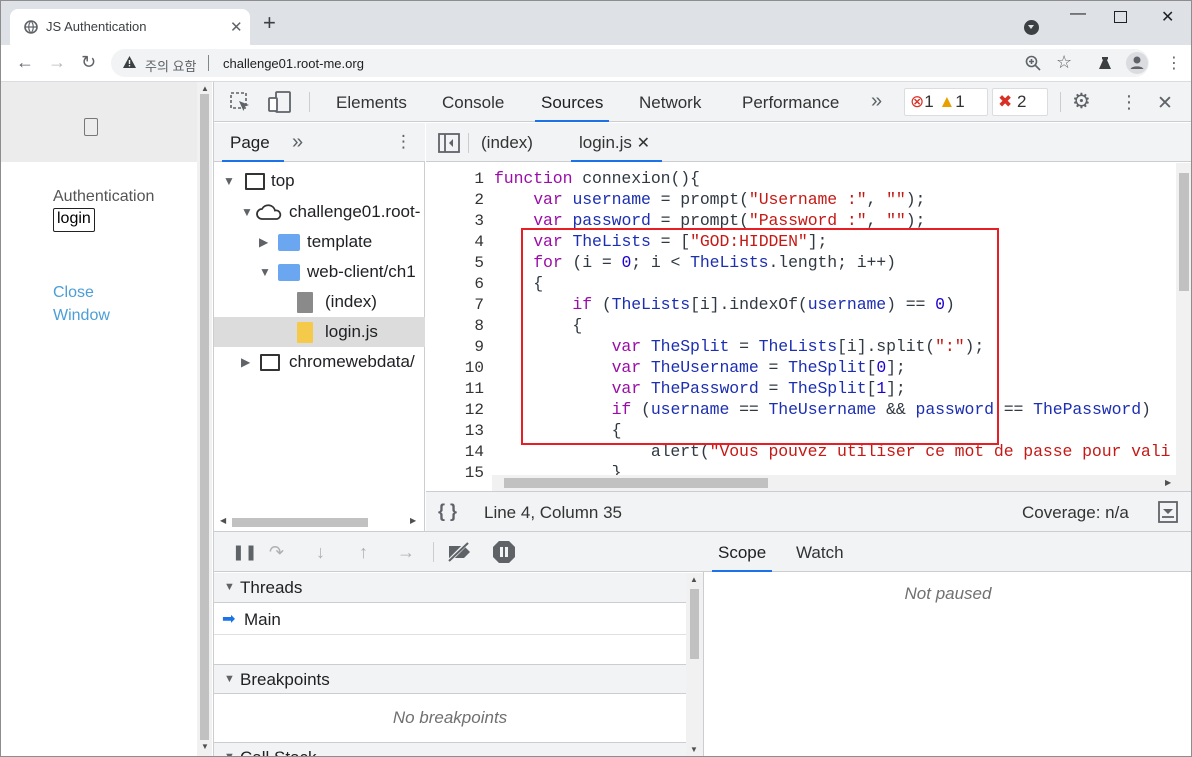 This screenshot has height=757, width=1192. I want to click on pause-icon: ❚❚, so click(244, 552).